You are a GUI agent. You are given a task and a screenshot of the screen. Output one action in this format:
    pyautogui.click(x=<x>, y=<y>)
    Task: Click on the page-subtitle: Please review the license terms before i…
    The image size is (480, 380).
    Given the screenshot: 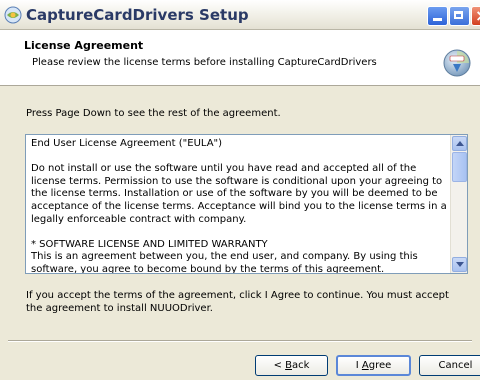 What is the action you would take?
    pyautogui.click(x=204, y=62)
    